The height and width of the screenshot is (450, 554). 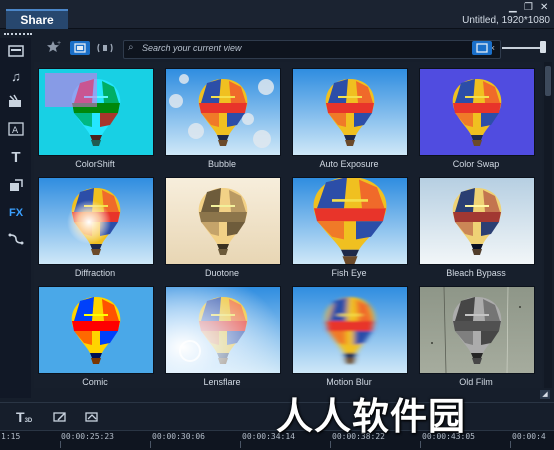 What do you see at coordinates (80, 48) in the screenshot?
I see `show-video-filters-button` at bounding box center [80, 48].